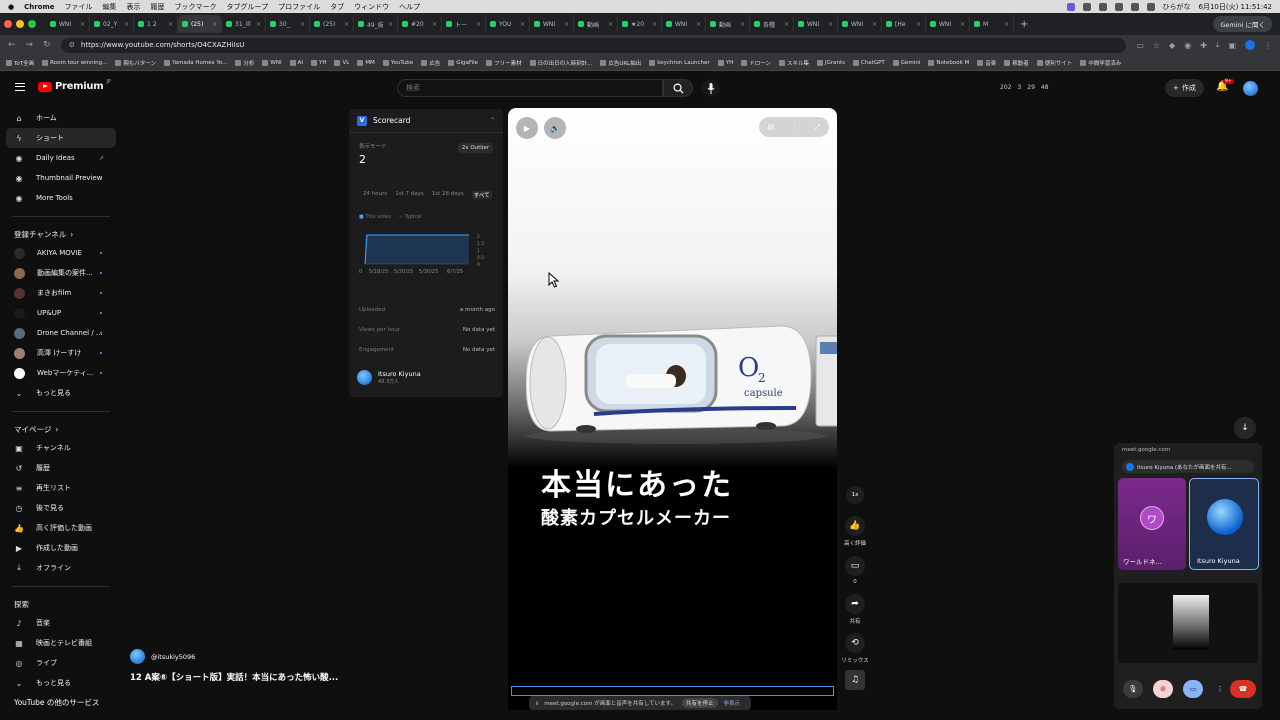 Image resolution: width=1280 pixels, height=720 pixels. I want to click on bookmark-item: YH, so click(318, 62).